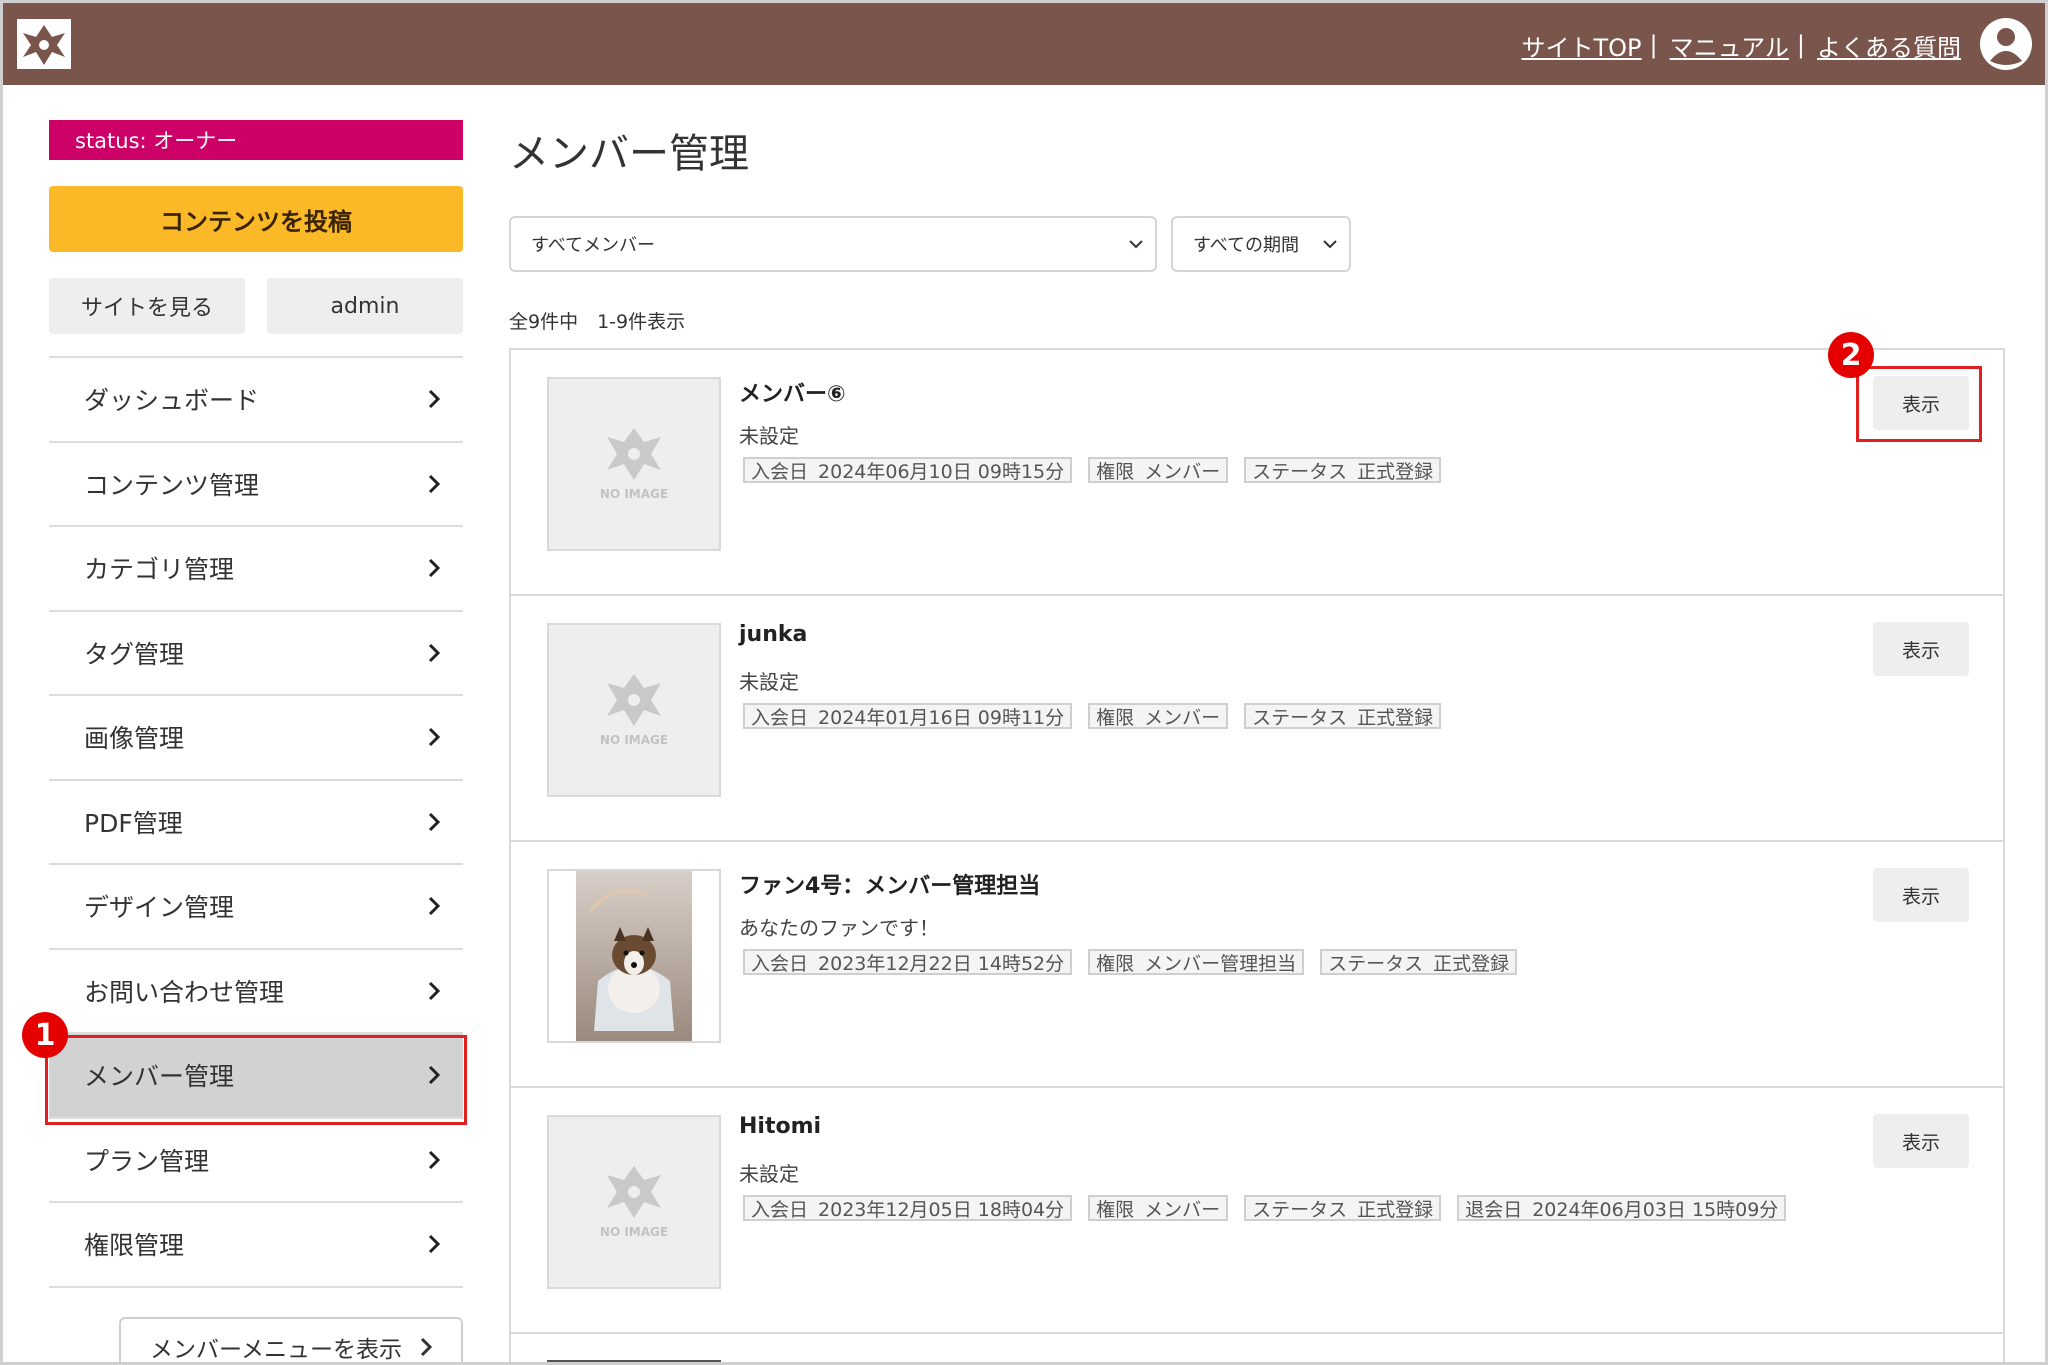 The width and height of the screenshot is (2048, 1365). I want to click on member-description: あなたのファンです！, so click(839, 928).